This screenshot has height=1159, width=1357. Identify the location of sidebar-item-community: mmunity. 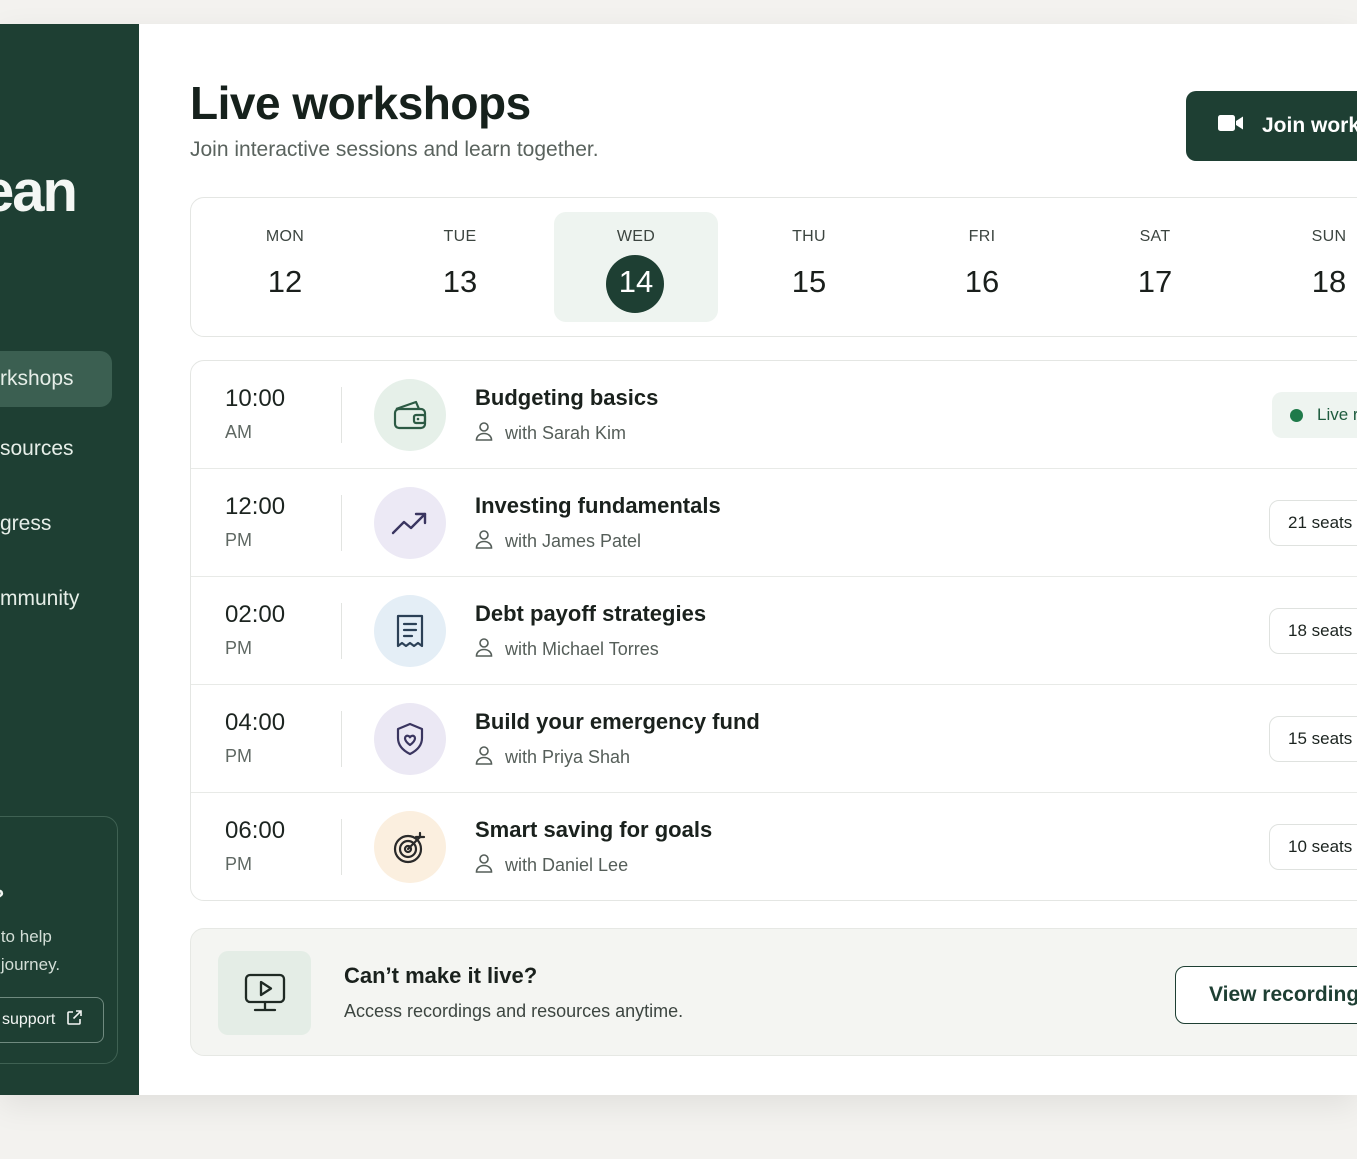
(39, 599).